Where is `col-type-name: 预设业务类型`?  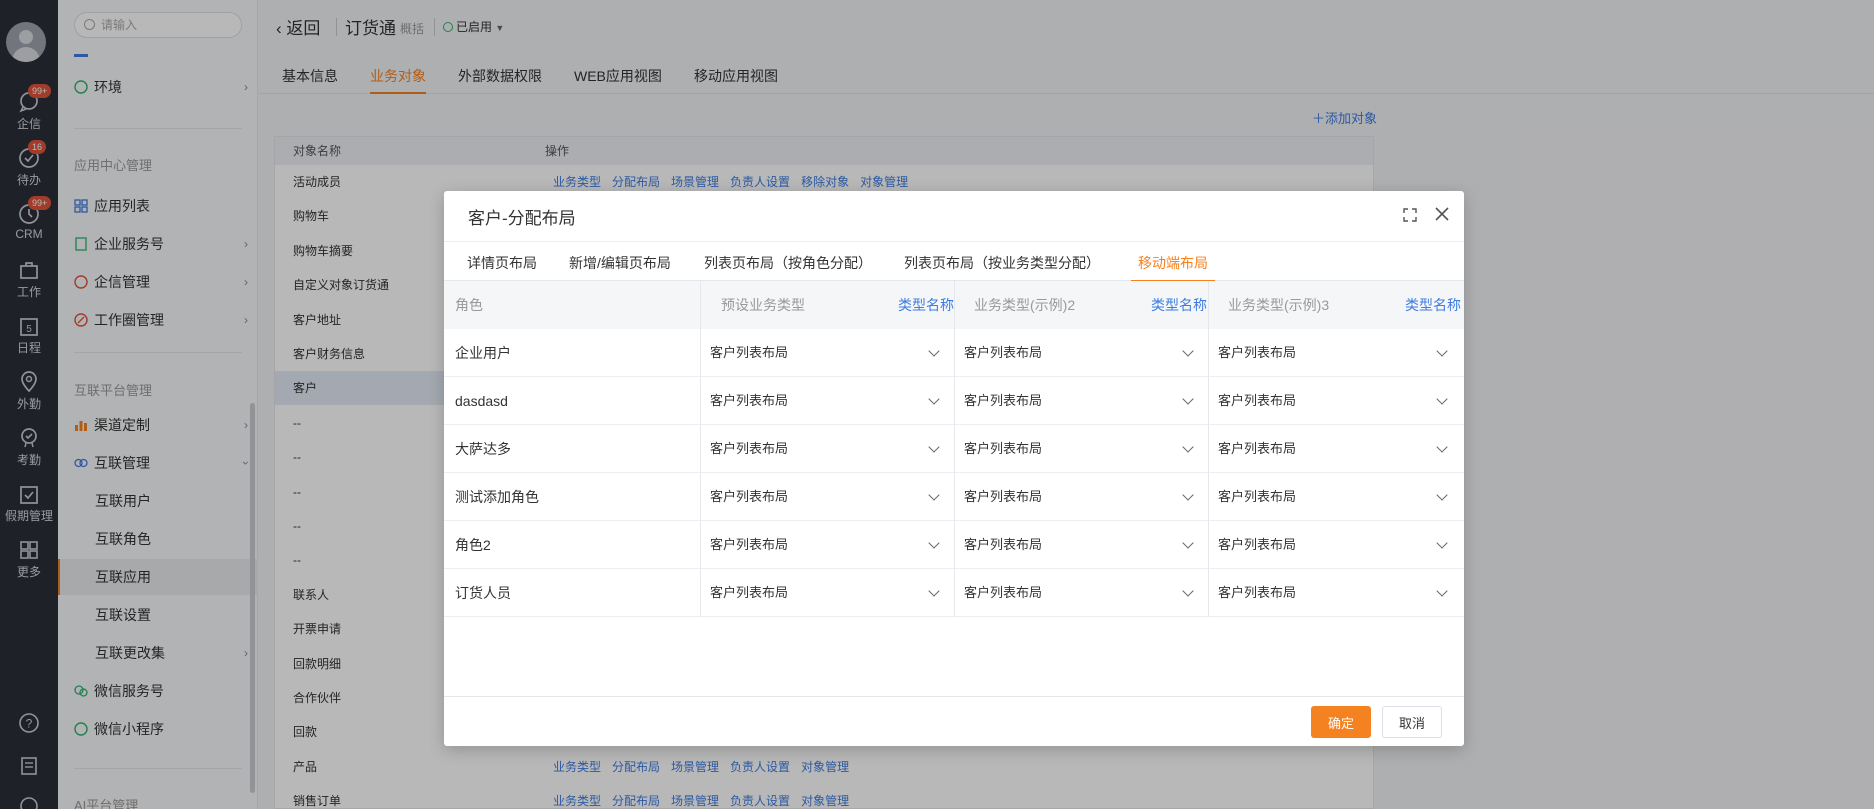 col-type-name: 预设业务类型 is located at coordinates (763, 305).